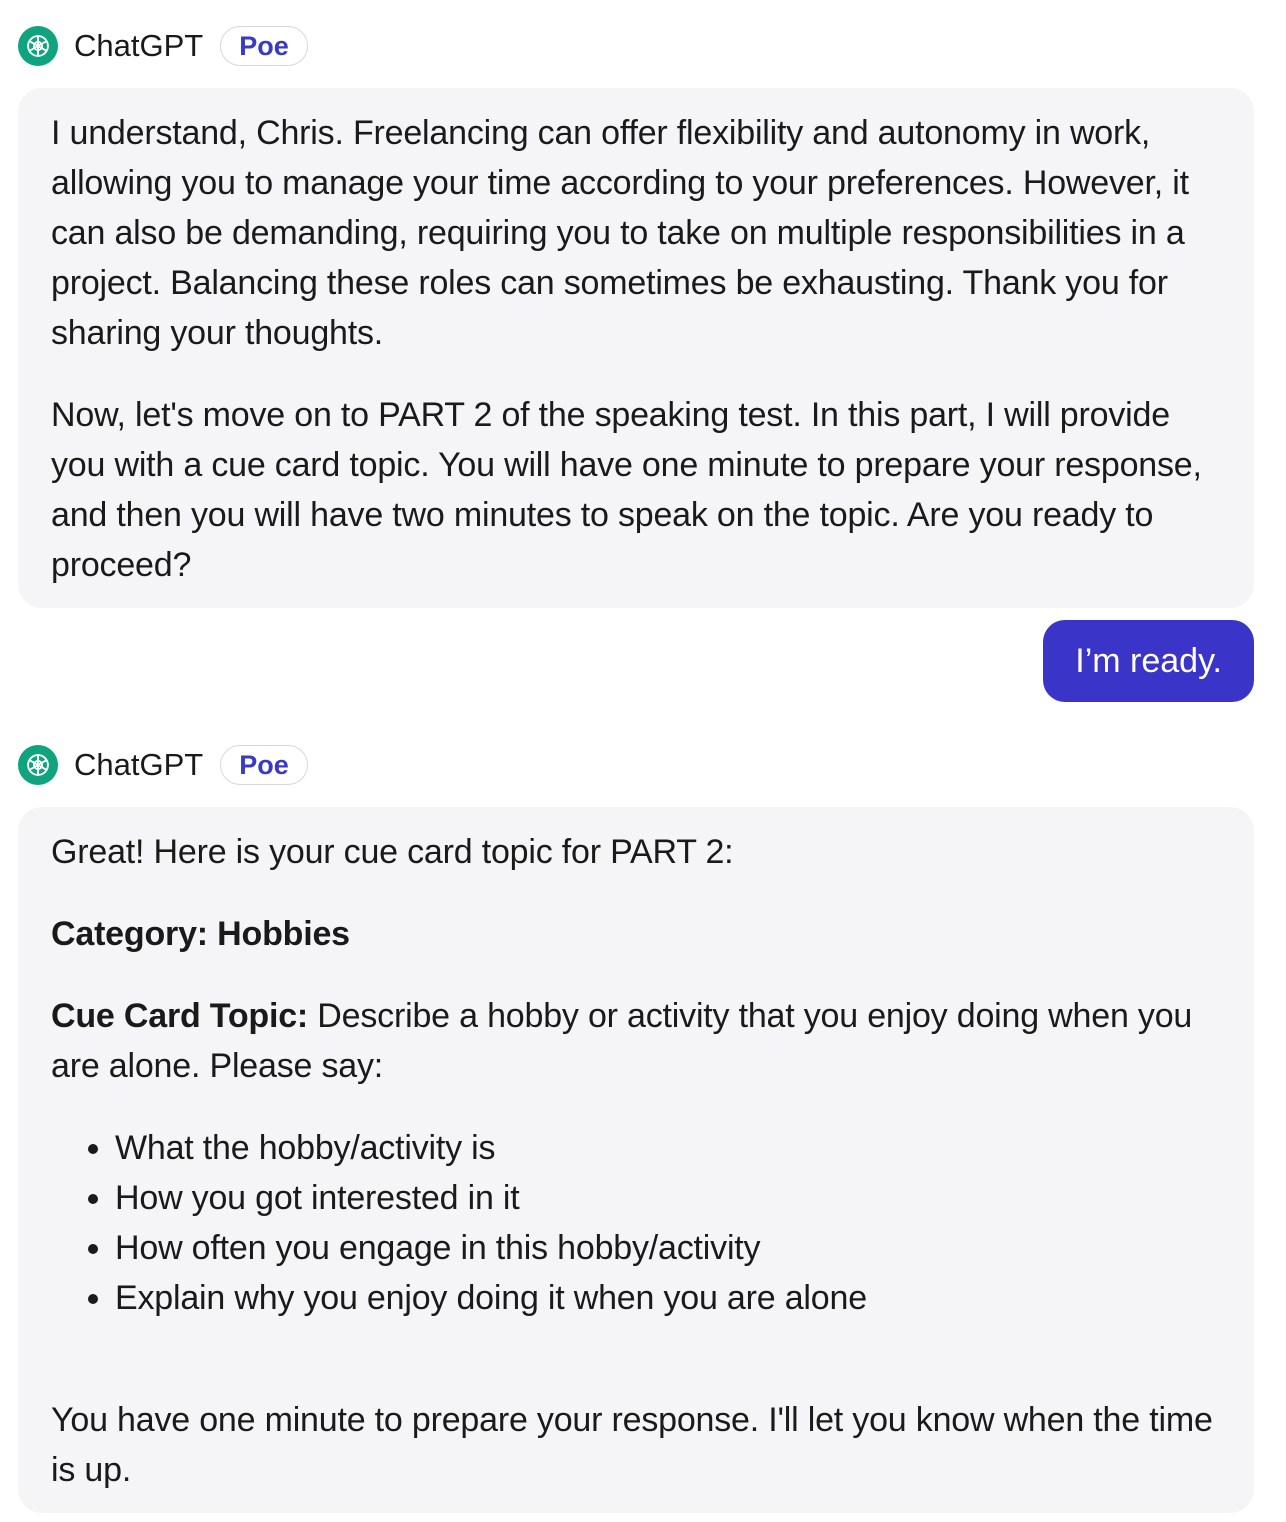  I want to click on user-message-text: I’m ready., so click(1148, 660).